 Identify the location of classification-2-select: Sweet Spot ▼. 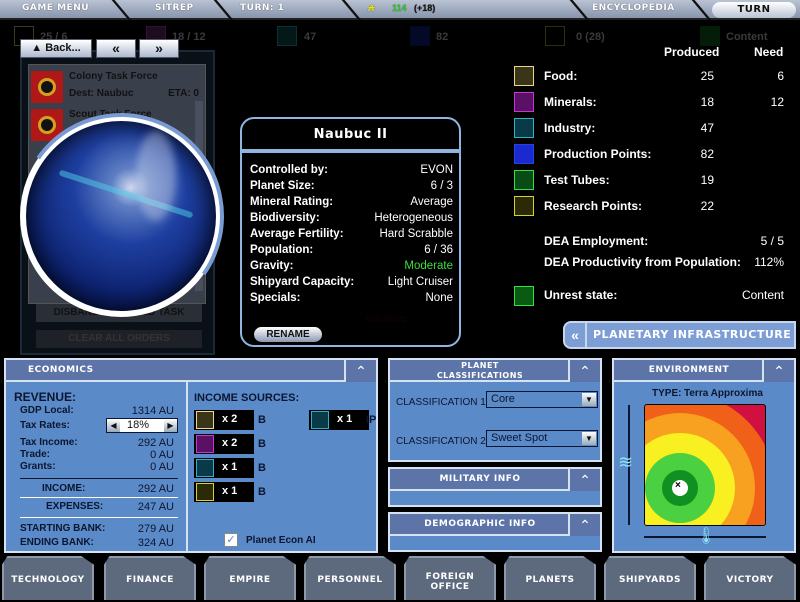
(542, 438).